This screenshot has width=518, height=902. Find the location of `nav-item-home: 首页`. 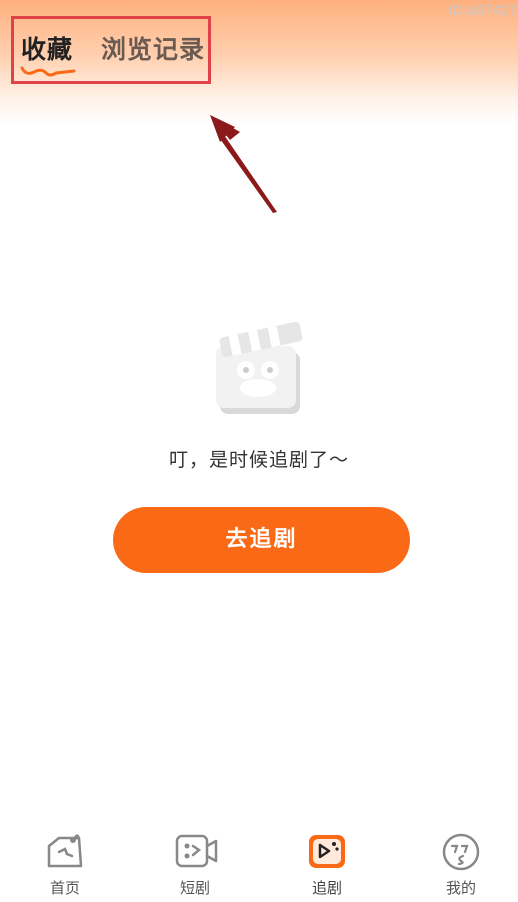

nav-item-home: 首页 is located at coordinates (65, 861).